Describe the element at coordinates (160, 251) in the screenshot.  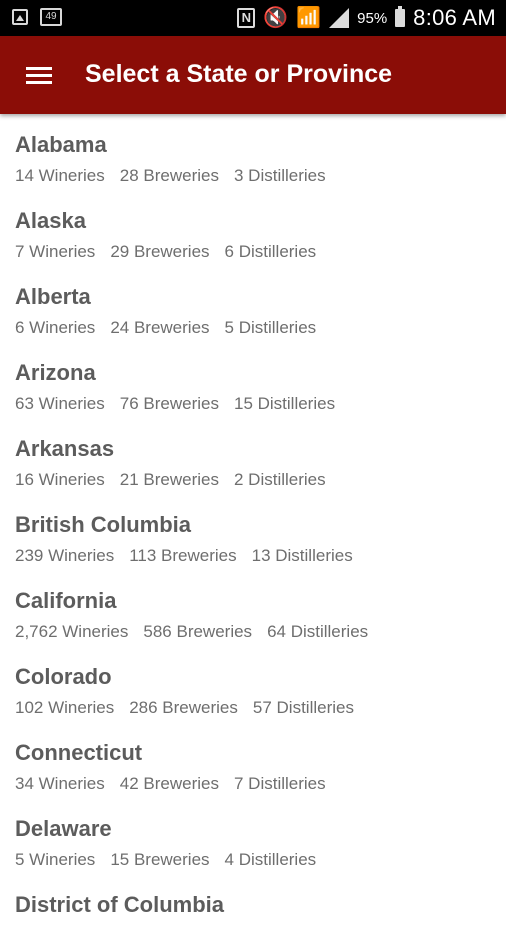
I see `breweries-count: 29 Breweries` at that location.